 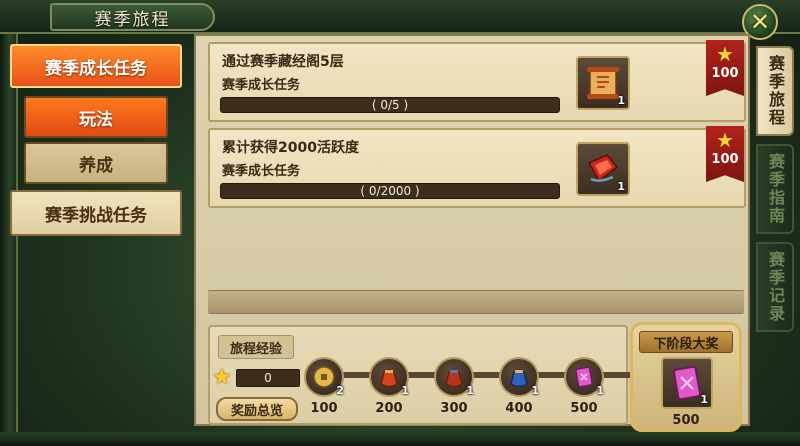 I want to click on menu-cultivation: 养成, so click(x=96, y=163).